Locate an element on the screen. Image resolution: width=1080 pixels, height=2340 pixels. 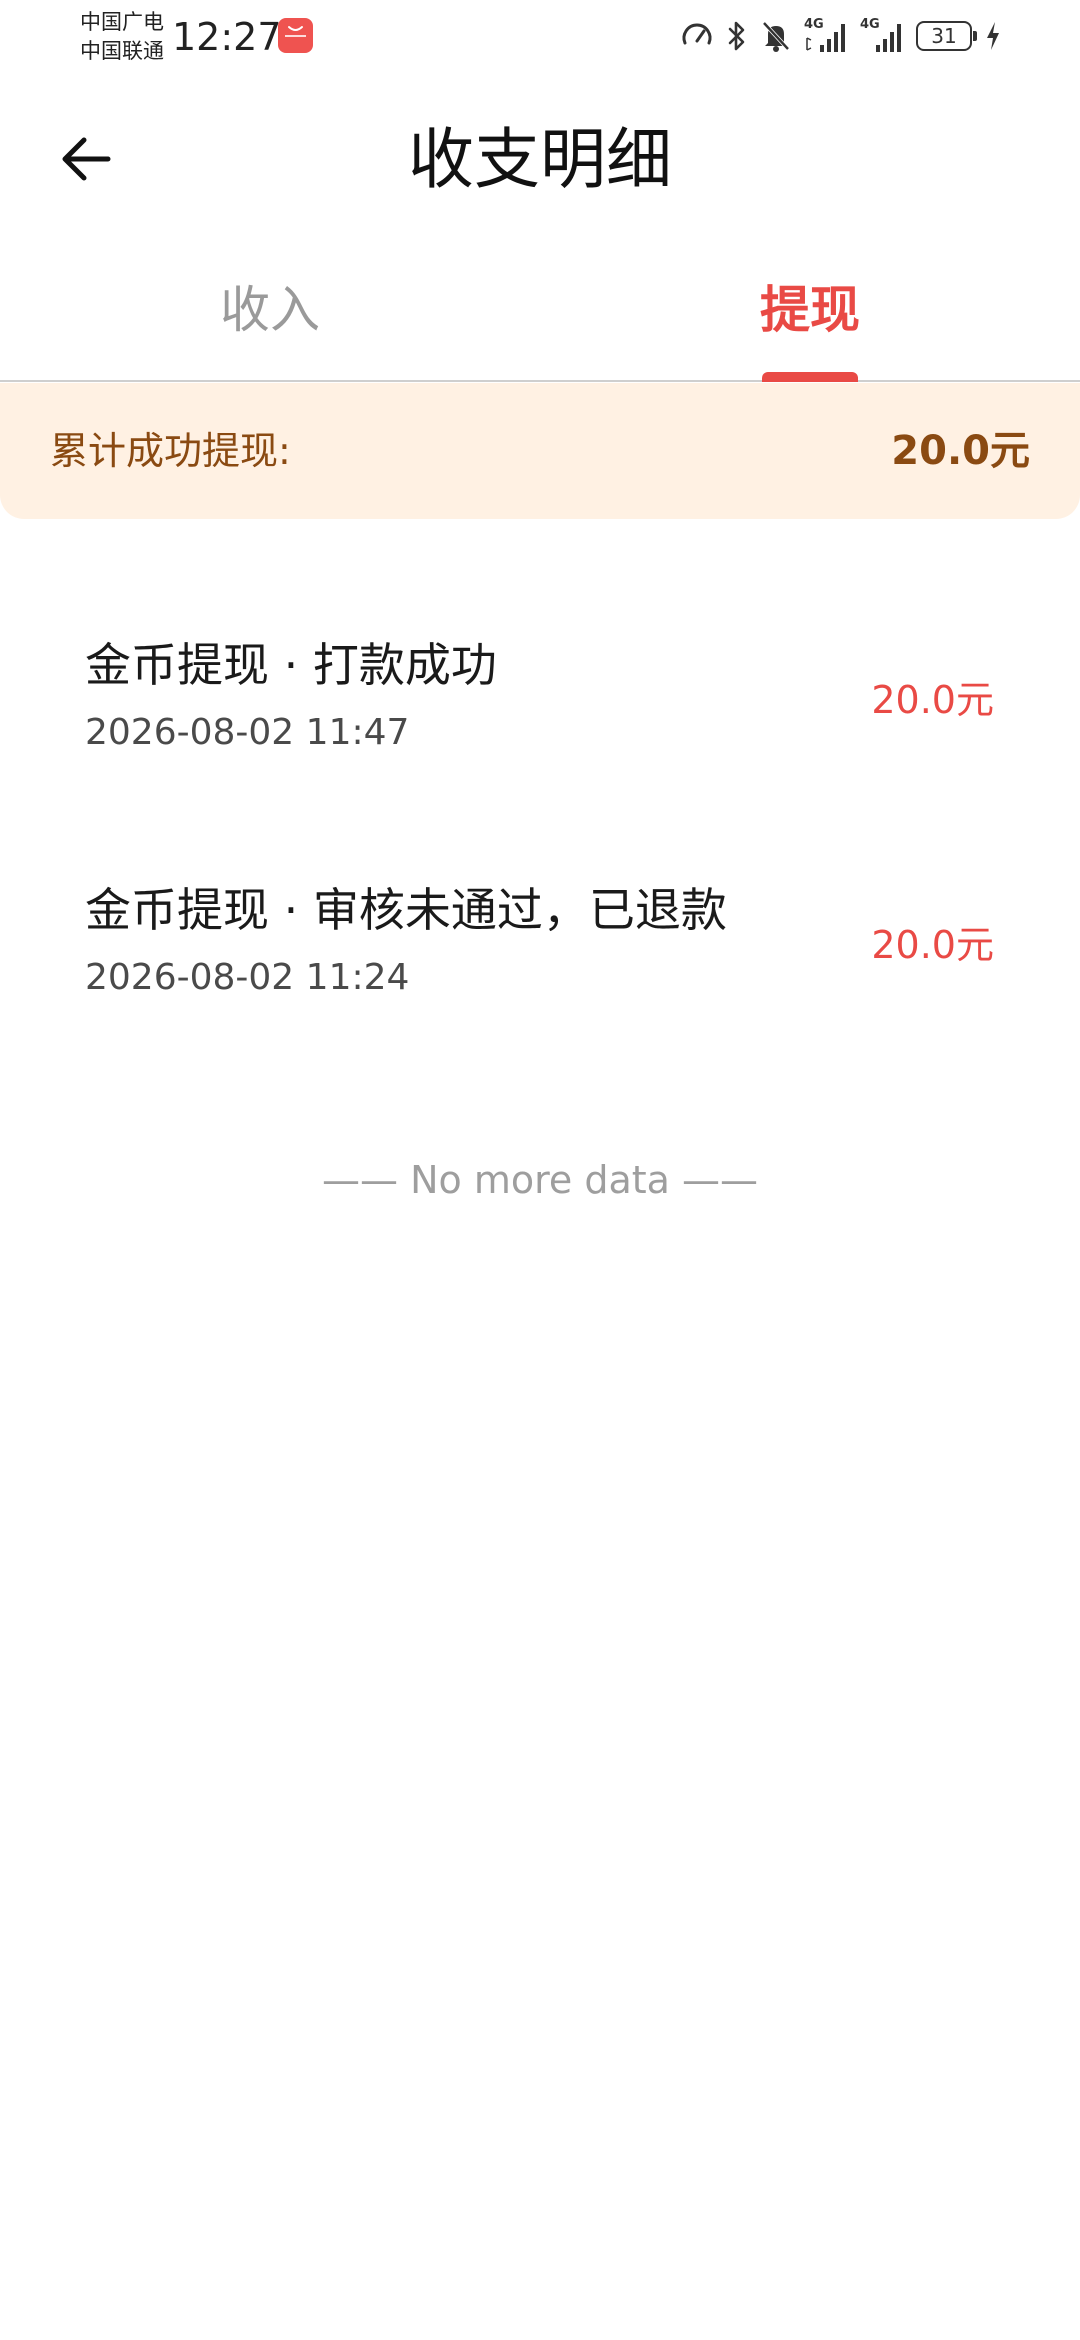
speed-icon is located at coordinates (697, 34).